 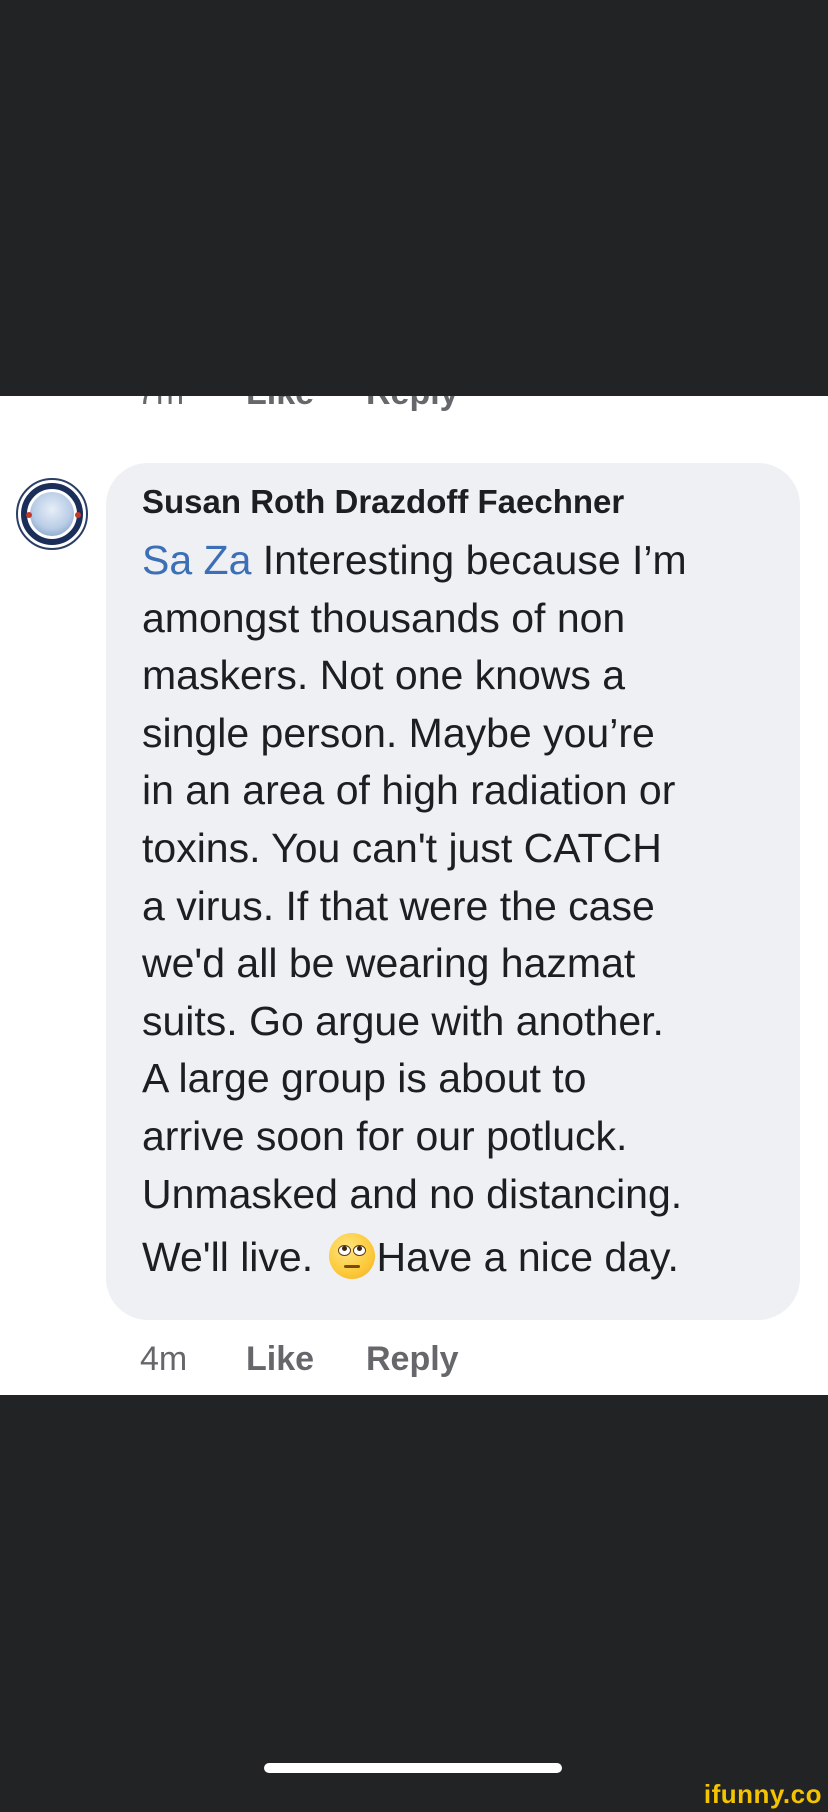 What do you see at coordinates (280, 404) in the screenshot?
I see `previous-like-button: Like` at bounding box center [280, 404].